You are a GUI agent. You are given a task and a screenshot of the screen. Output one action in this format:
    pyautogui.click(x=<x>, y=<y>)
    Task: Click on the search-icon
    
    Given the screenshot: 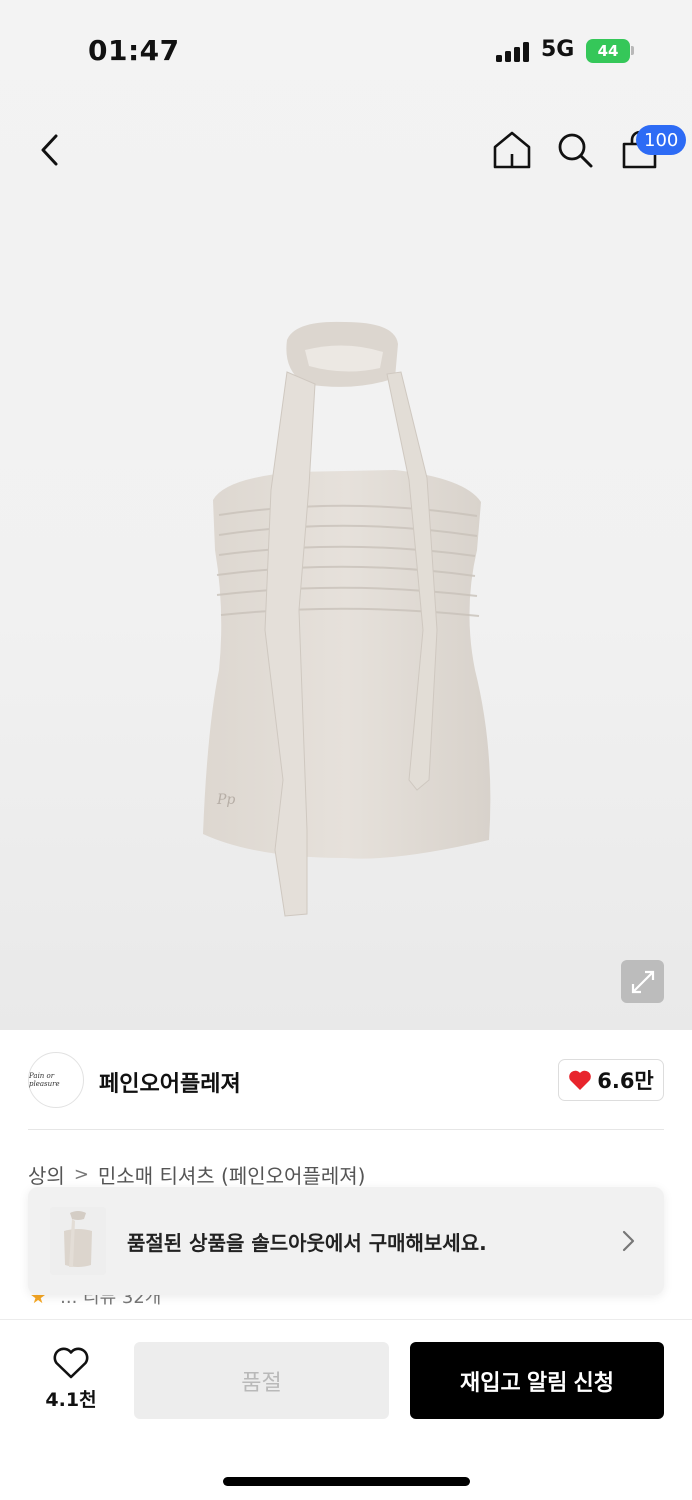 What is the action you would take?
    pyautogui.click(x=575, y=150)
    